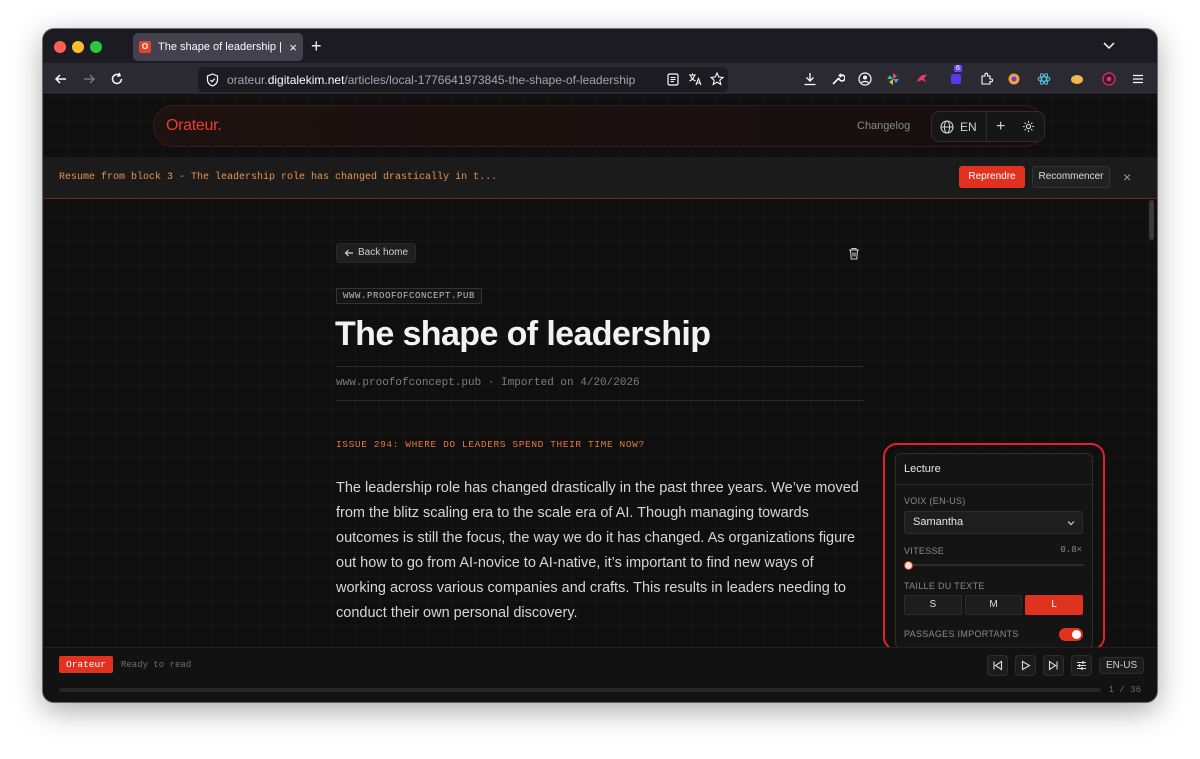 This screenshot has width=1200, height=759. Describe the element at coordinates (1081, 665) in the screenshot. I see `sliders-icon` at that location.